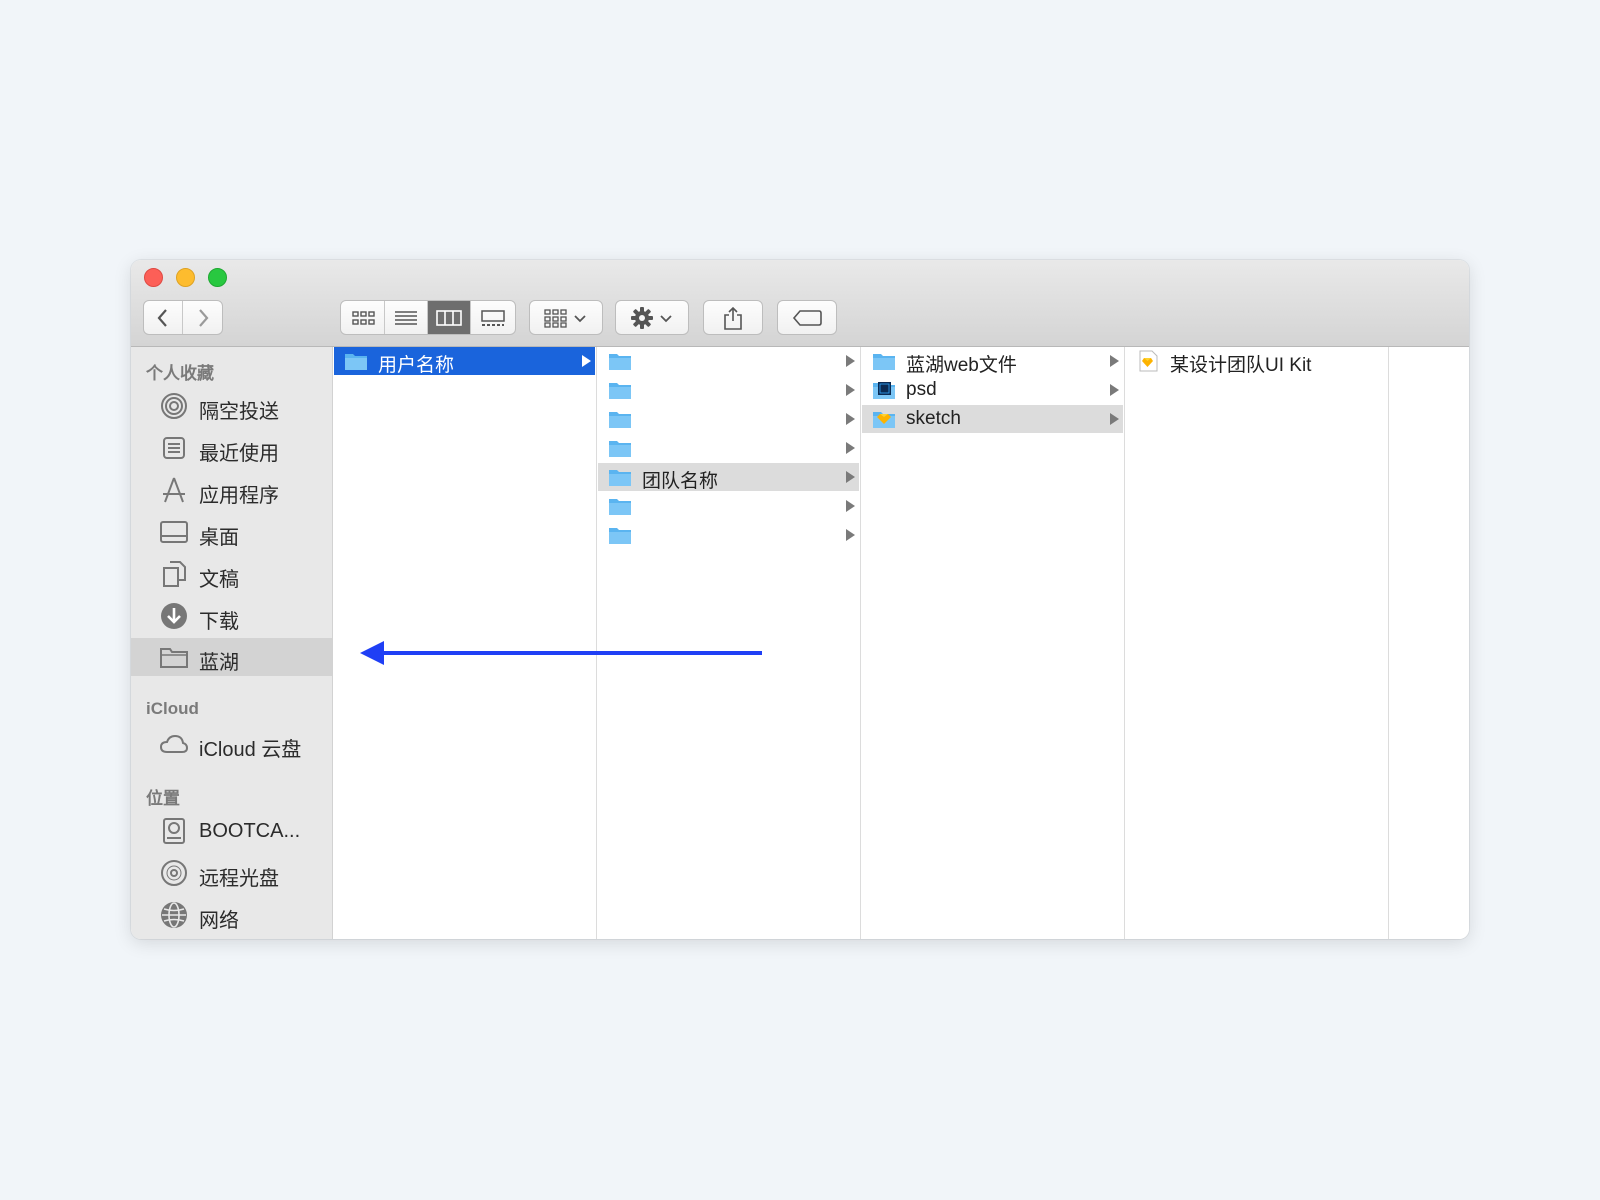 This screenshot has height=1200, width=1600. I want to click on column-view-icon, so click(449, 317).